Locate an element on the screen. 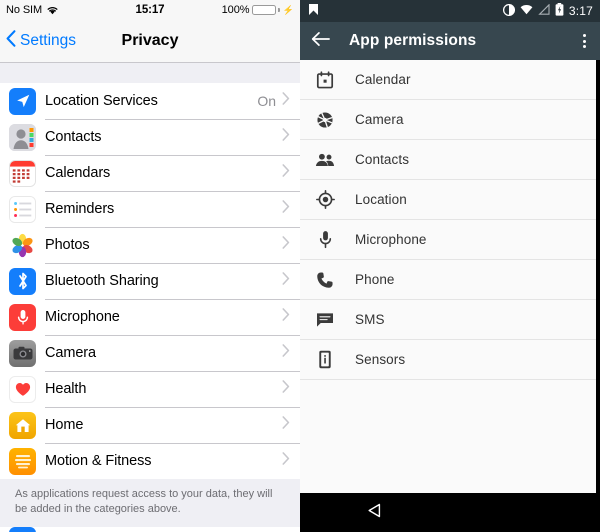  ios-carrier-label: No SIM is located at coordinates (24, 10).